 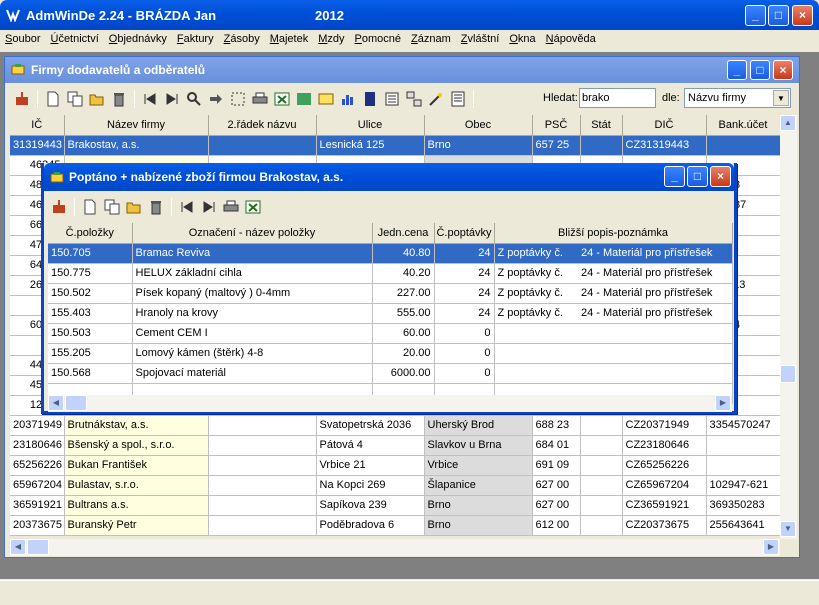 What do you see at coordinates (674, 176) in the screenshot?
I see `items-minimize-button: _` at bounding box center [674, 176].